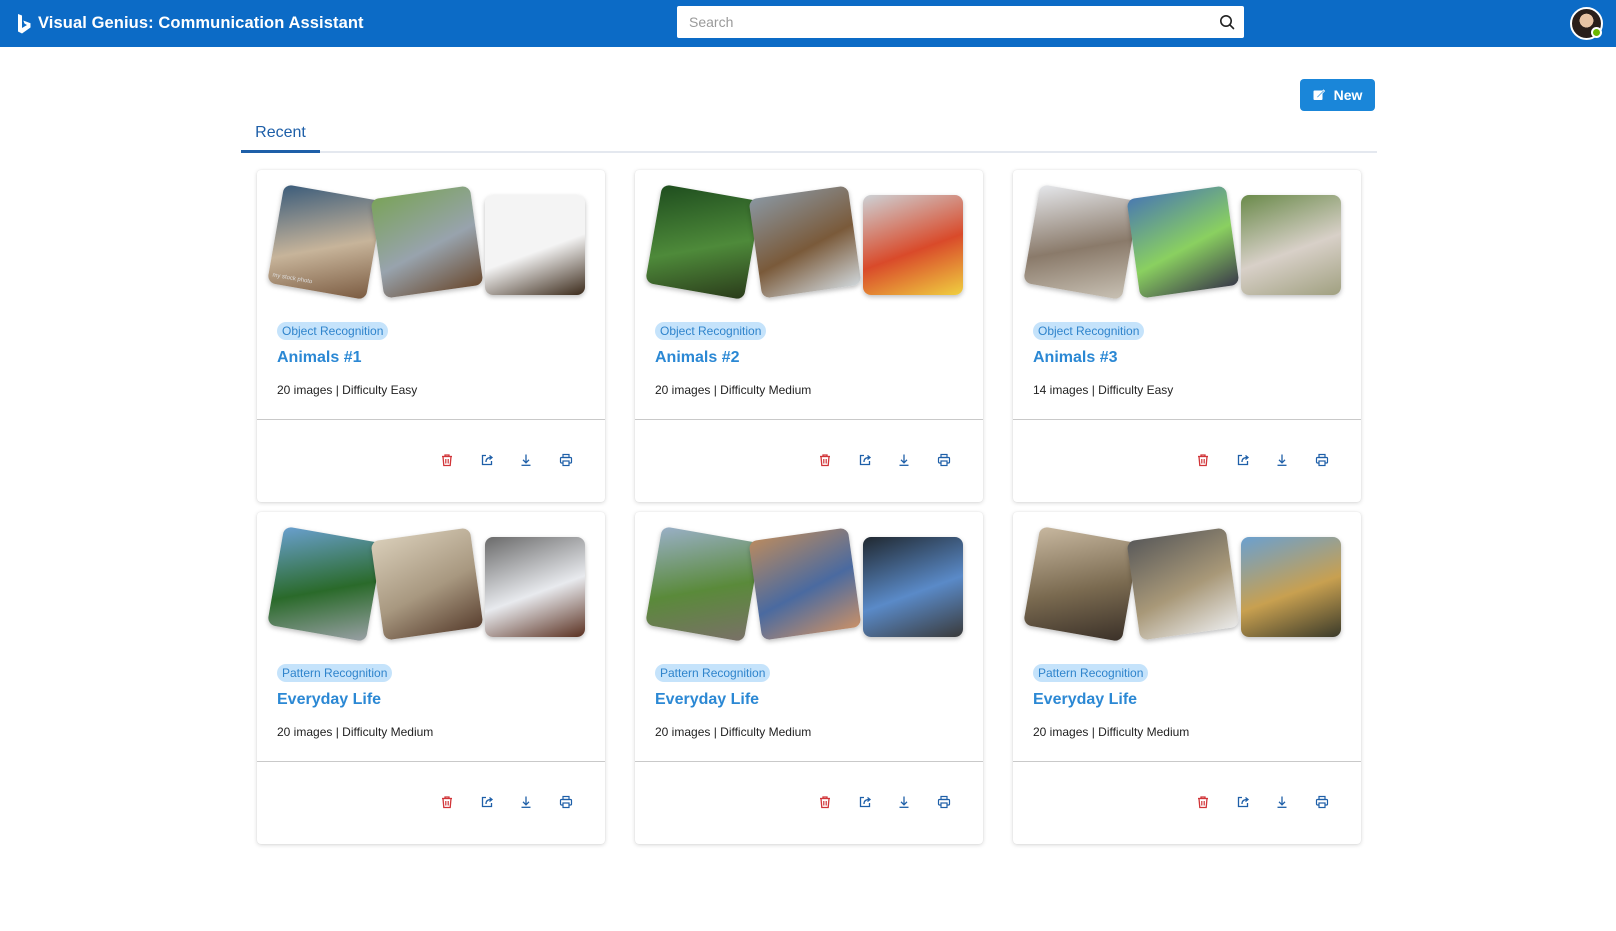 Image resolution: width=1616 pixels, height=931 pixels. Describe the element at coordinates (325, 242) in the screenshot. I see `thumbnail-image: my stock photo` at that location.